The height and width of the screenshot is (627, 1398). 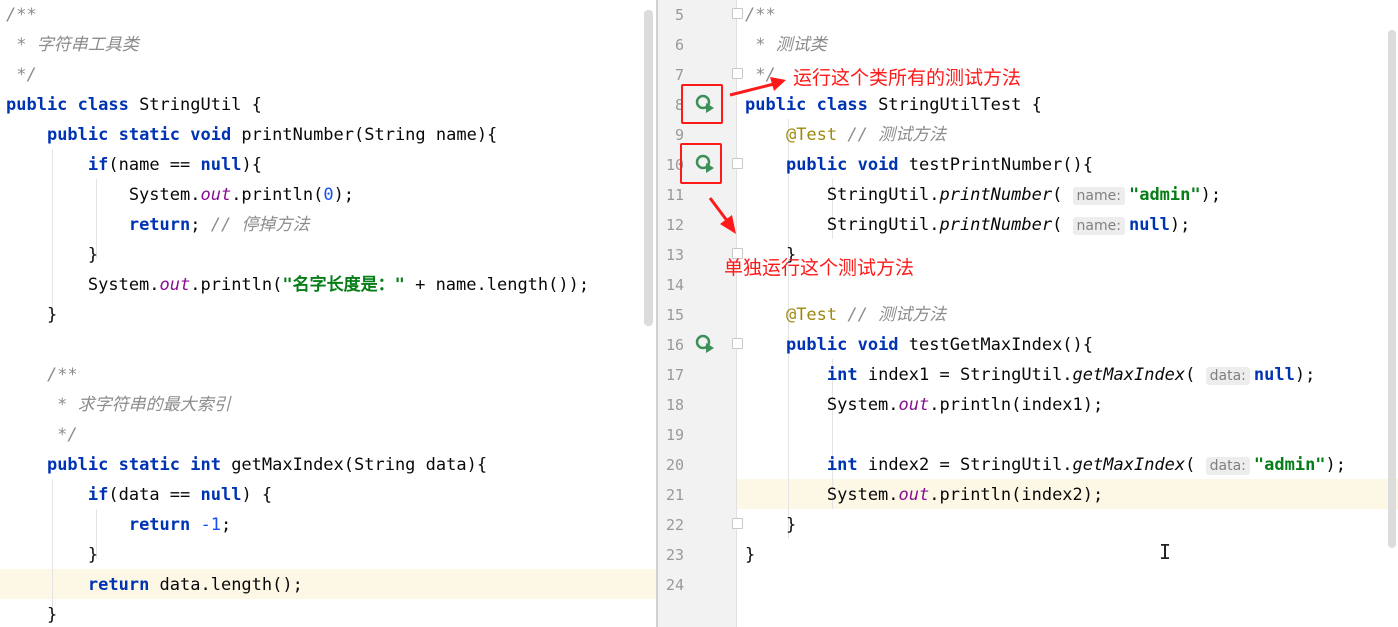 What do you see at coordinates (705, 344) in the screenshot?
I see `run-method-icon` at bounding box center [705, 344].